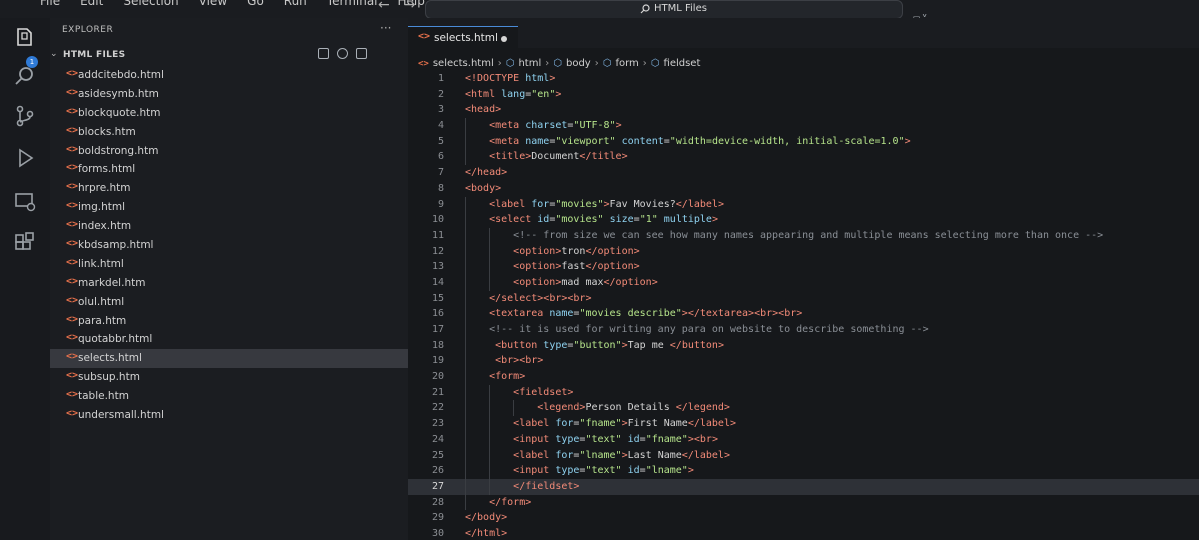  I want to click on menu-item-go: Go, so click(255, 4).